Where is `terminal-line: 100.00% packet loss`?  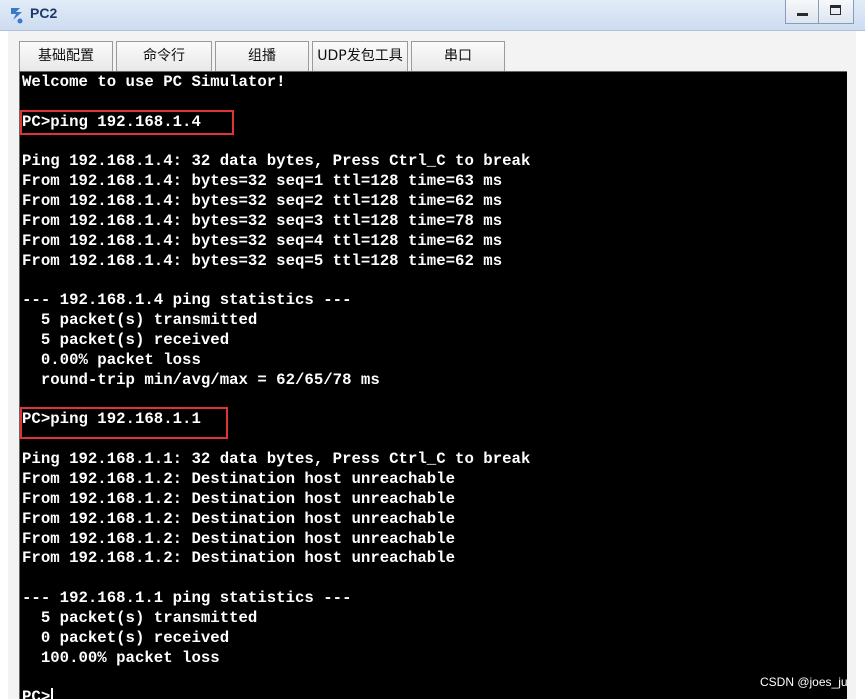 terminal-line: 100.00% packet loss is located at coordinates (121, 657).